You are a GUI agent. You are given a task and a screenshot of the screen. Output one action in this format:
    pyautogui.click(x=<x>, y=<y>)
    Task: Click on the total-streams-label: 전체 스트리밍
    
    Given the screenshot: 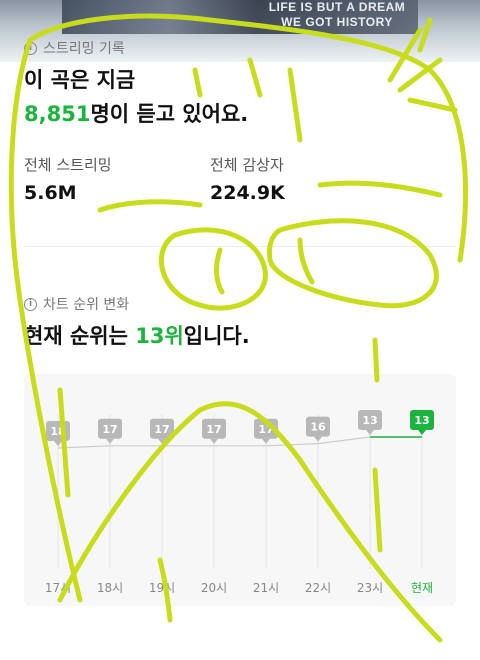 What is the action you would take?
    pyautogui.click(x=68, y=165)
    